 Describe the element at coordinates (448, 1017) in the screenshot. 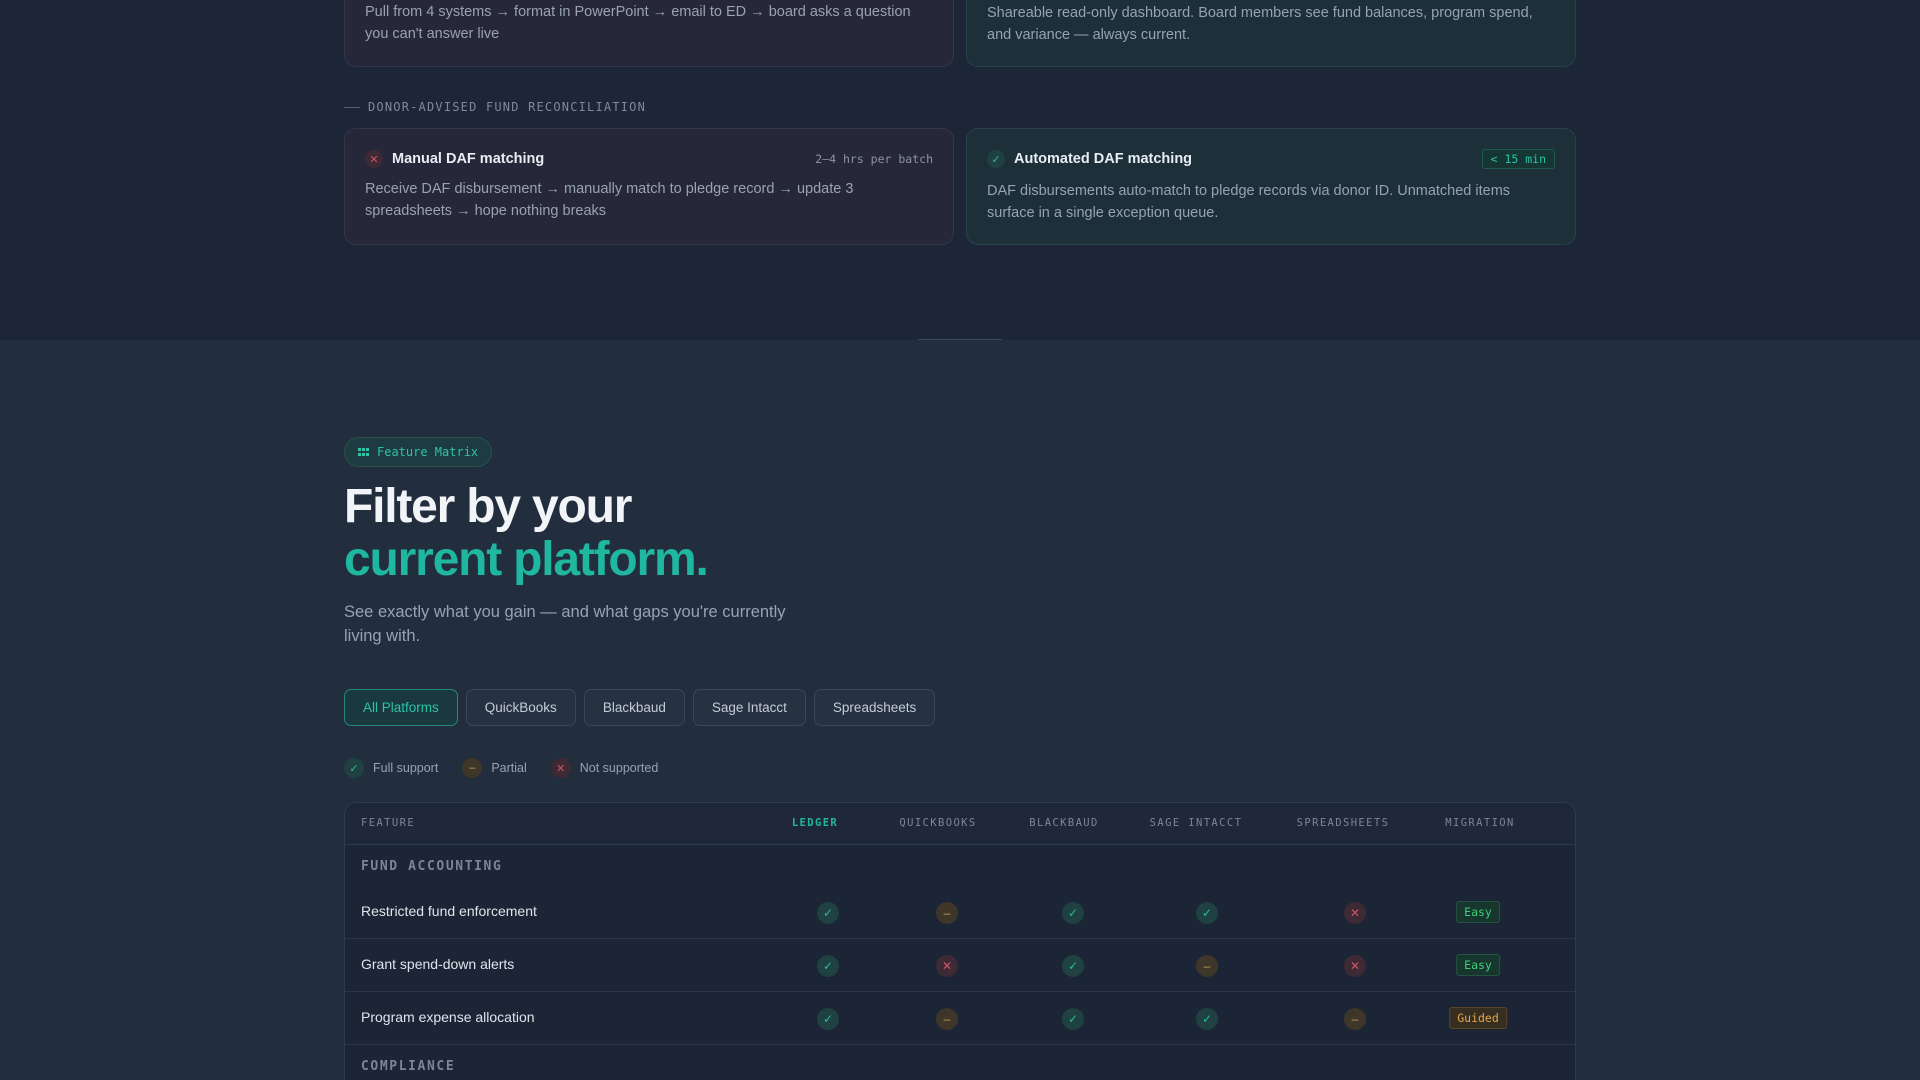

I see `feature-name: Program expense allocation` at that location.